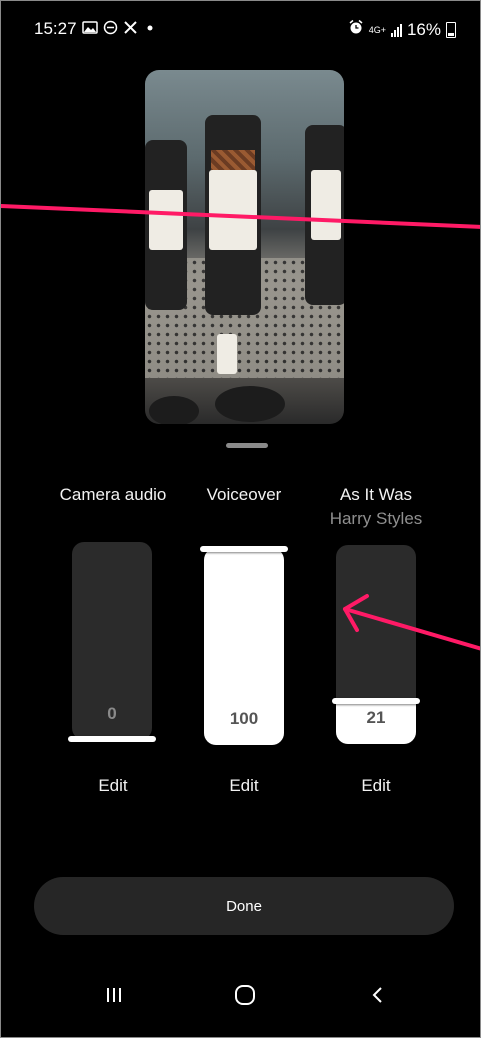 The width and height of the screenshot is (481, 1038). Describe the element at coordinates (411, 629) in the screenshot. I see `annotation-arrow` at that location.